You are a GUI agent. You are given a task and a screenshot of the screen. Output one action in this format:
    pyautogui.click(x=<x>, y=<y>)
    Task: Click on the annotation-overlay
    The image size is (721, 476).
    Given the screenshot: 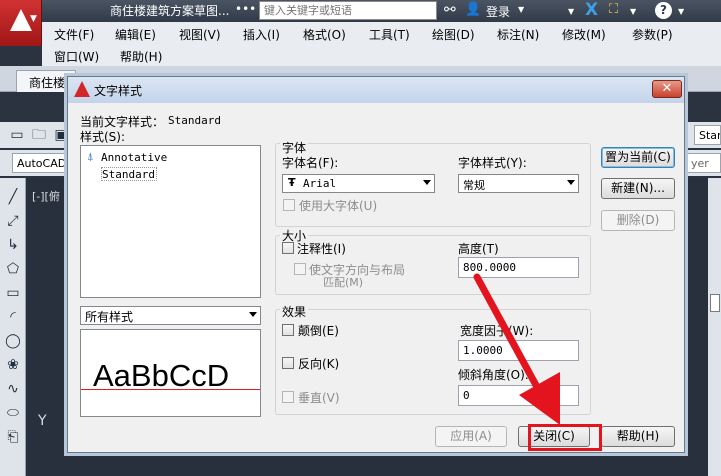 What is the action you would take?
    pyautogui.click(x=516, y=349)
    